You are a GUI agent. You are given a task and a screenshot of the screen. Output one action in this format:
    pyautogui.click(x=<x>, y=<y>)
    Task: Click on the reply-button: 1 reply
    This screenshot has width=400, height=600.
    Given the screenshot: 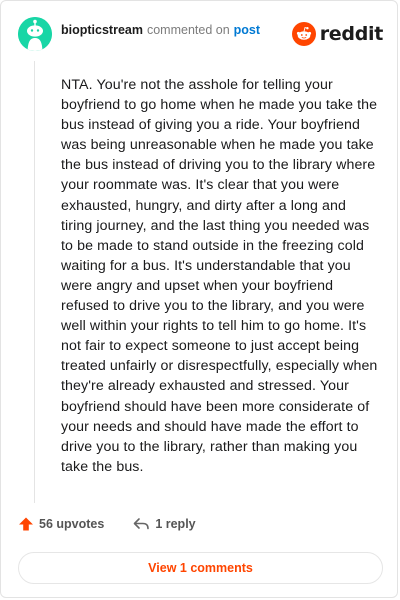 What is the action you would take?
    pyautogui.click(x=164, y=524)
    